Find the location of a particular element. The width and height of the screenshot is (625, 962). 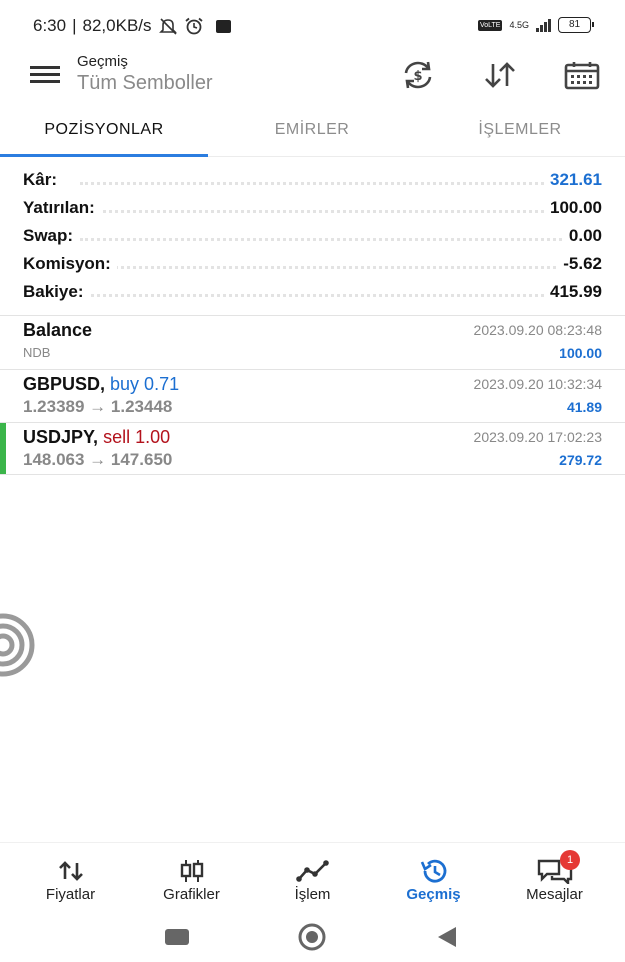

system-navigation-bar is located at coordinates (312, 938).